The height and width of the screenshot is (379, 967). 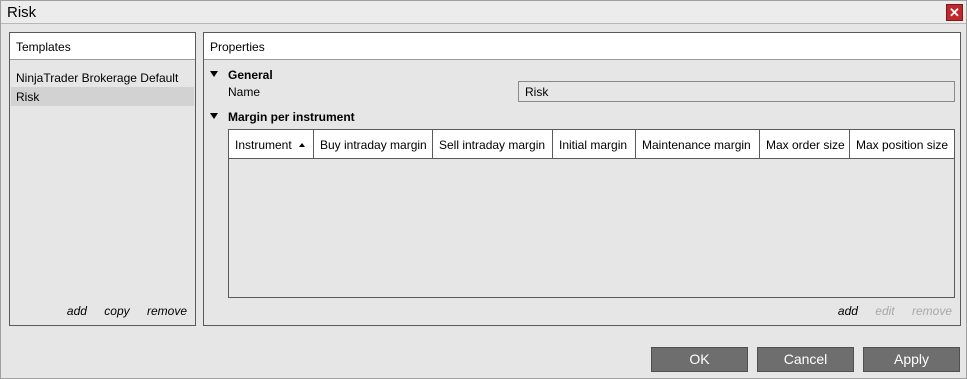 What do you see at coordinates (102, 77) in the screenshot?
I see `template-item-default: NinjaTrader Brokerage Default` at bounding box center [102, 77].